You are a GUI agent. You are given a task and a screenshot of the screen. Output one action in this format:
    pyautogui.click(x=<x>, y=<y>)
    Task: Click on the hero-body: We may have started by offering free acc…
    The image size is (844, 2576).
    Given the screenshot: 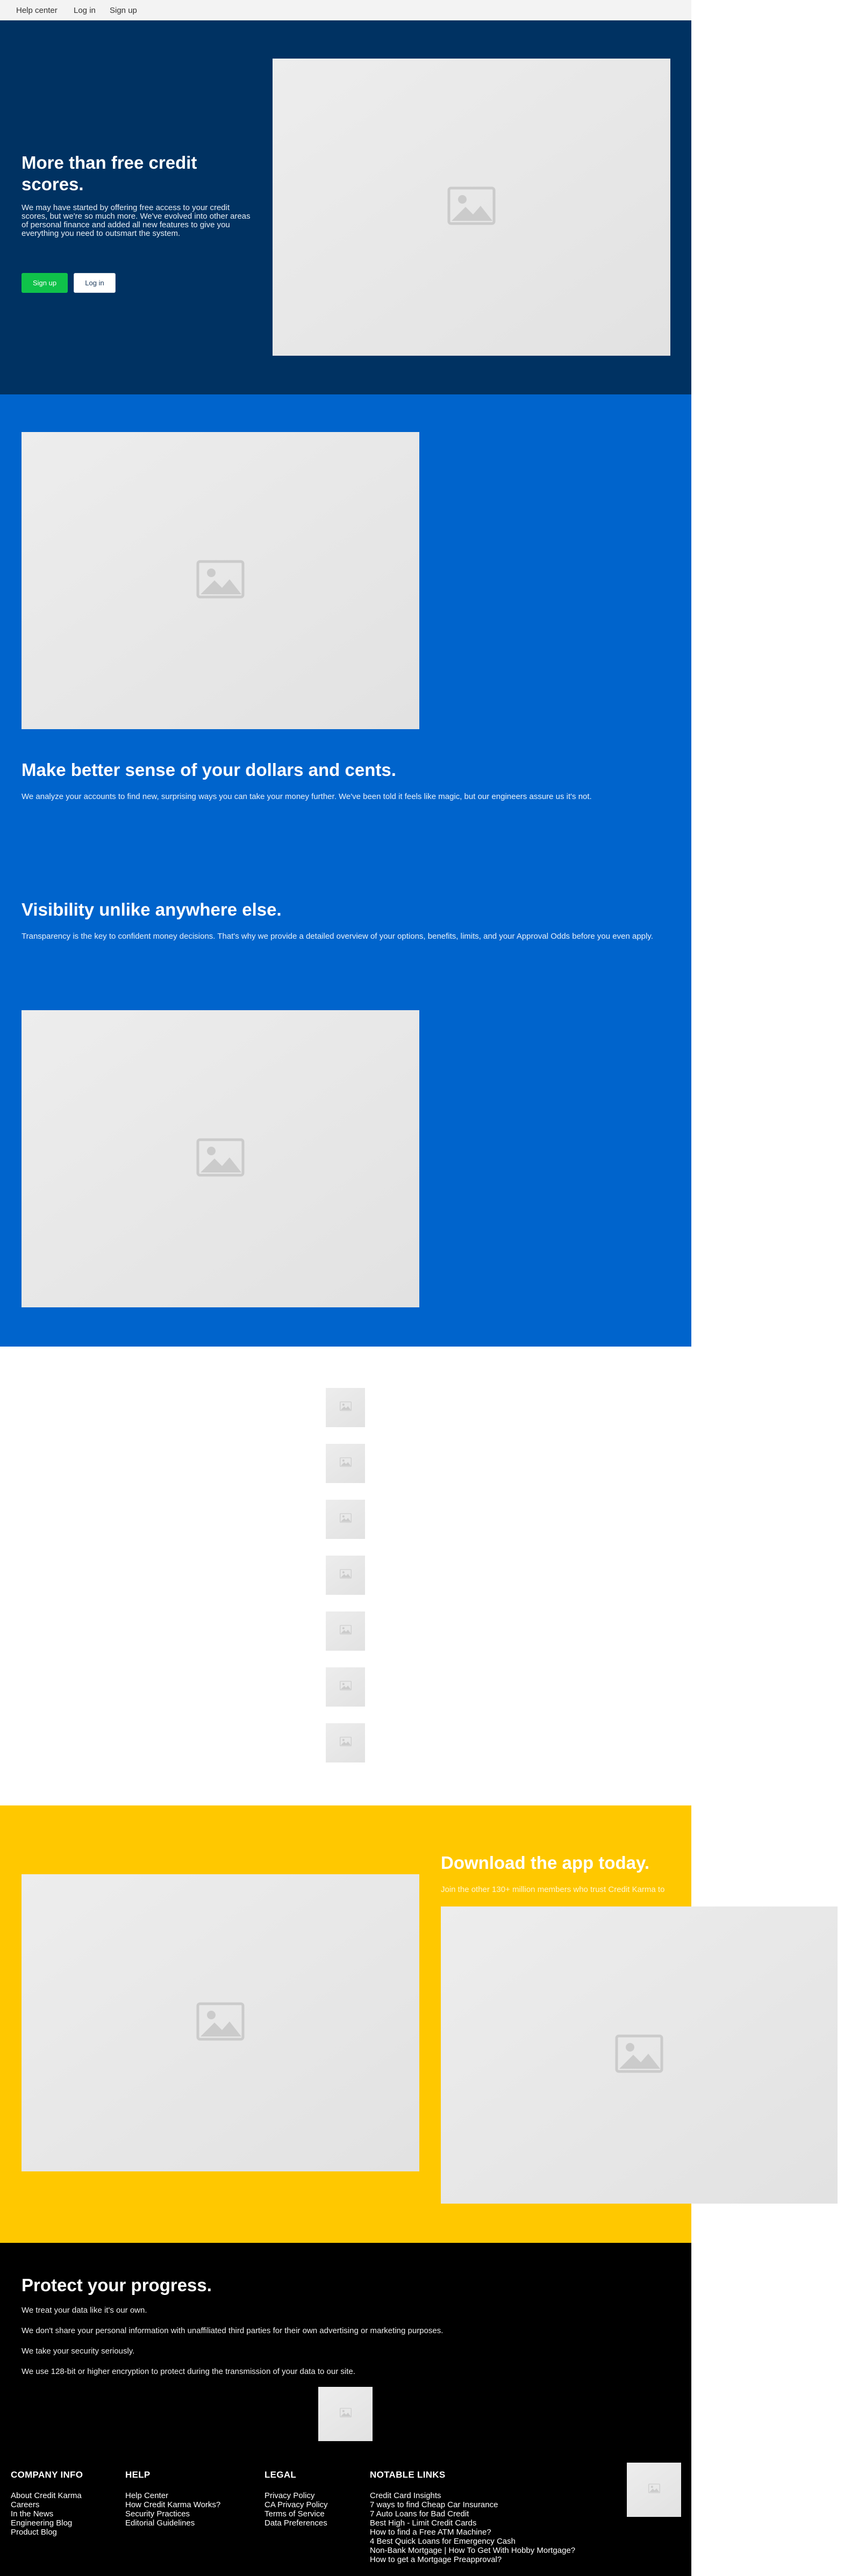 What is the action you would take?
    pyautogui.click(x=136, y=220)
    